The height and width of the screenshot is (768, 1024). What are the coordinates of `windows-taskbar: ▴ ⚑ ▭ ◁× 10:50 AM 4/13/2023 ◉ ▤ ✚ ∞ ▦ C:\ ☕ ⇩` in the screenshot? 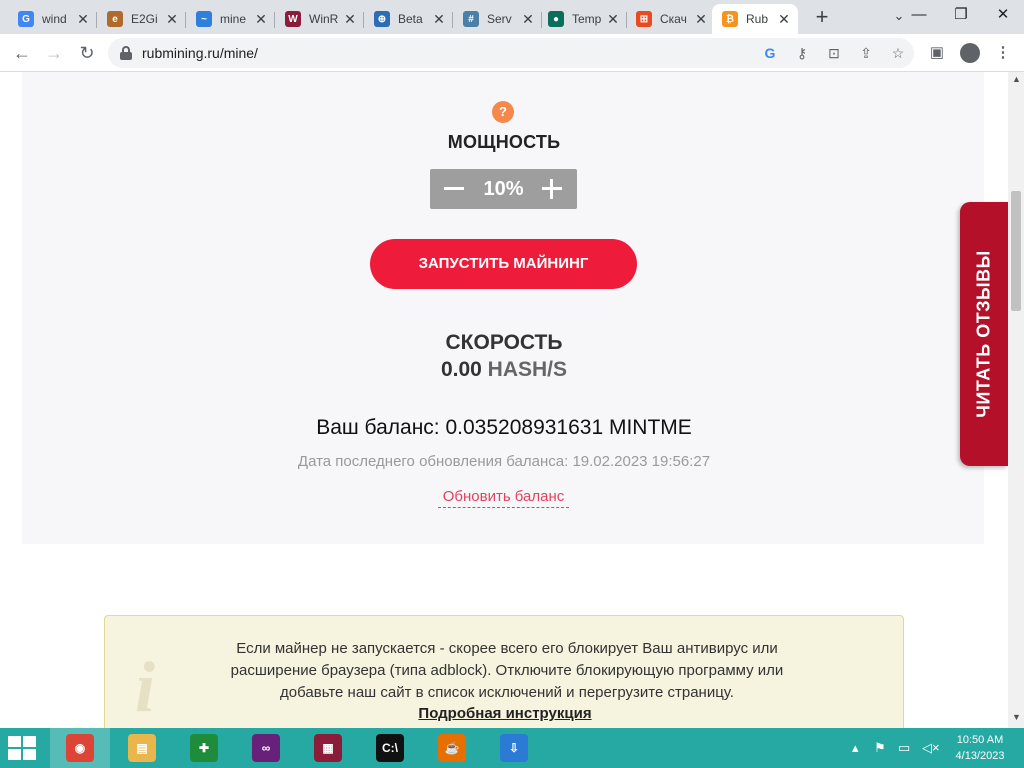 It's located at (512, 748).